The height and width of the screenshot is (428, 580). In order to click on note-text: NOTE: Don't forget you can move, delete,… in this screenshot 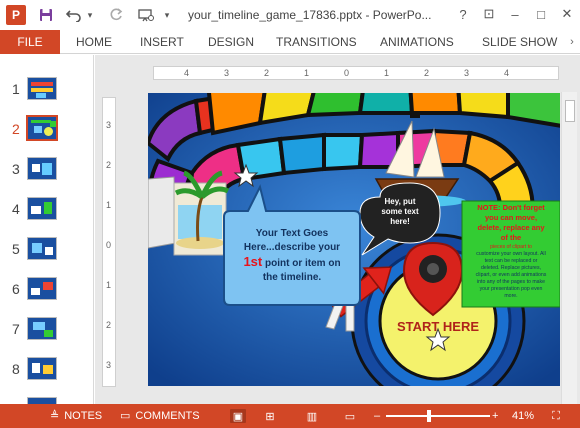, I will do `click(511, 251)`.